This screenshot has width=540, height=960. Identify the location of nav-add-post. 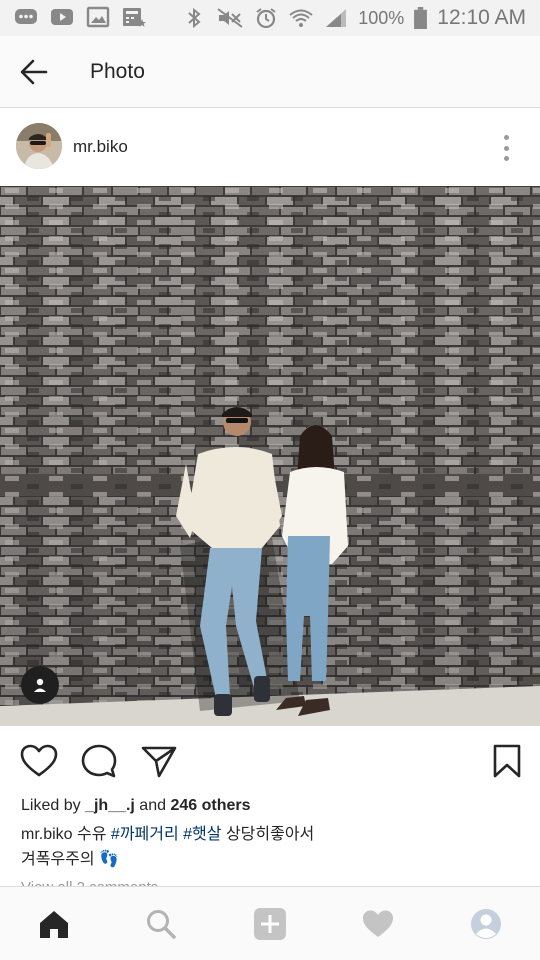
(270, 924).